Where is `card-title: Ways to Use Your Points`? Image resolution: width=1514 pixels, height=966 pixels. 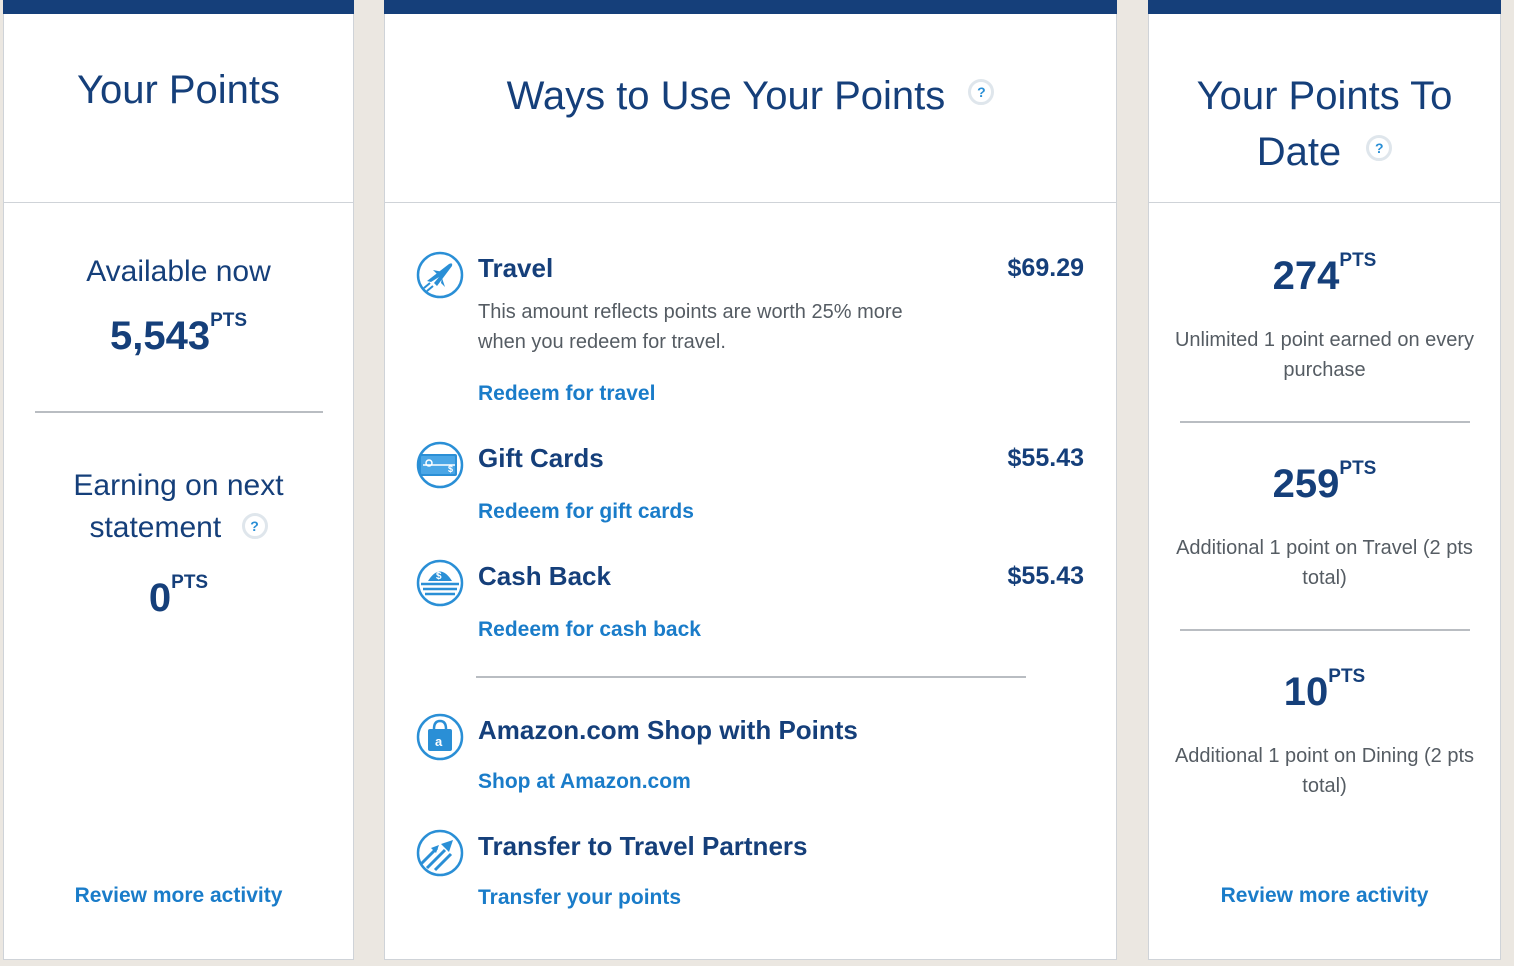 card-title: Ways to Use Your Points is located at coordinates (726, 96).